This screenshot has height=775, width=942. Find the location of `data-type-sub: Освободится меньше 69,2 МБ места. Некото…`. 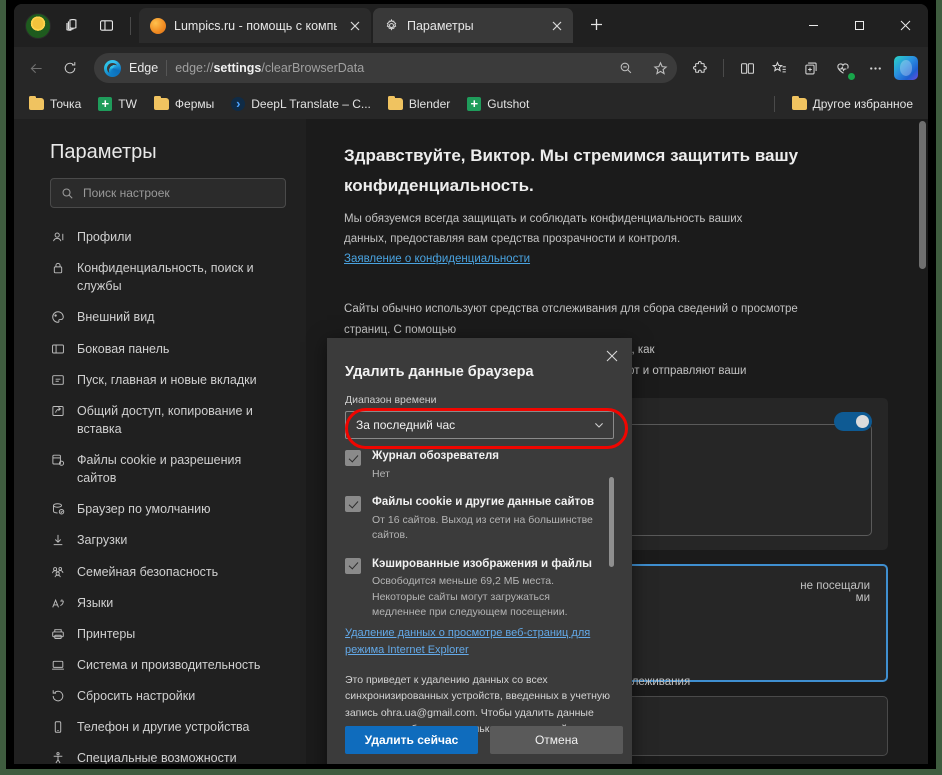

data-type-sub: Освободится меньше 69,2 МБ места. Некото… is located at coordinates (470, 596).